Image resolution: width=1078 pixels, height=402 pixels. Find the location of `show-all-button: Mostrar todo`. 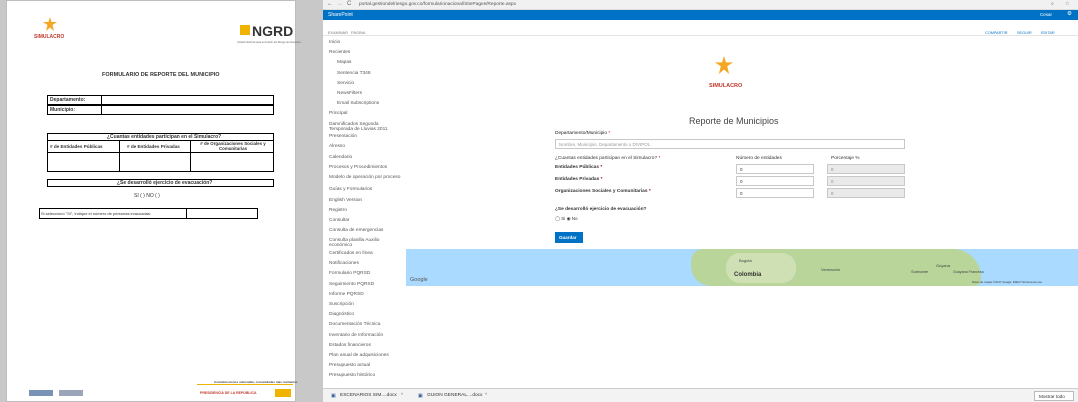

show-all-button: Mostrar todo is located at coordinates (1054, 396).